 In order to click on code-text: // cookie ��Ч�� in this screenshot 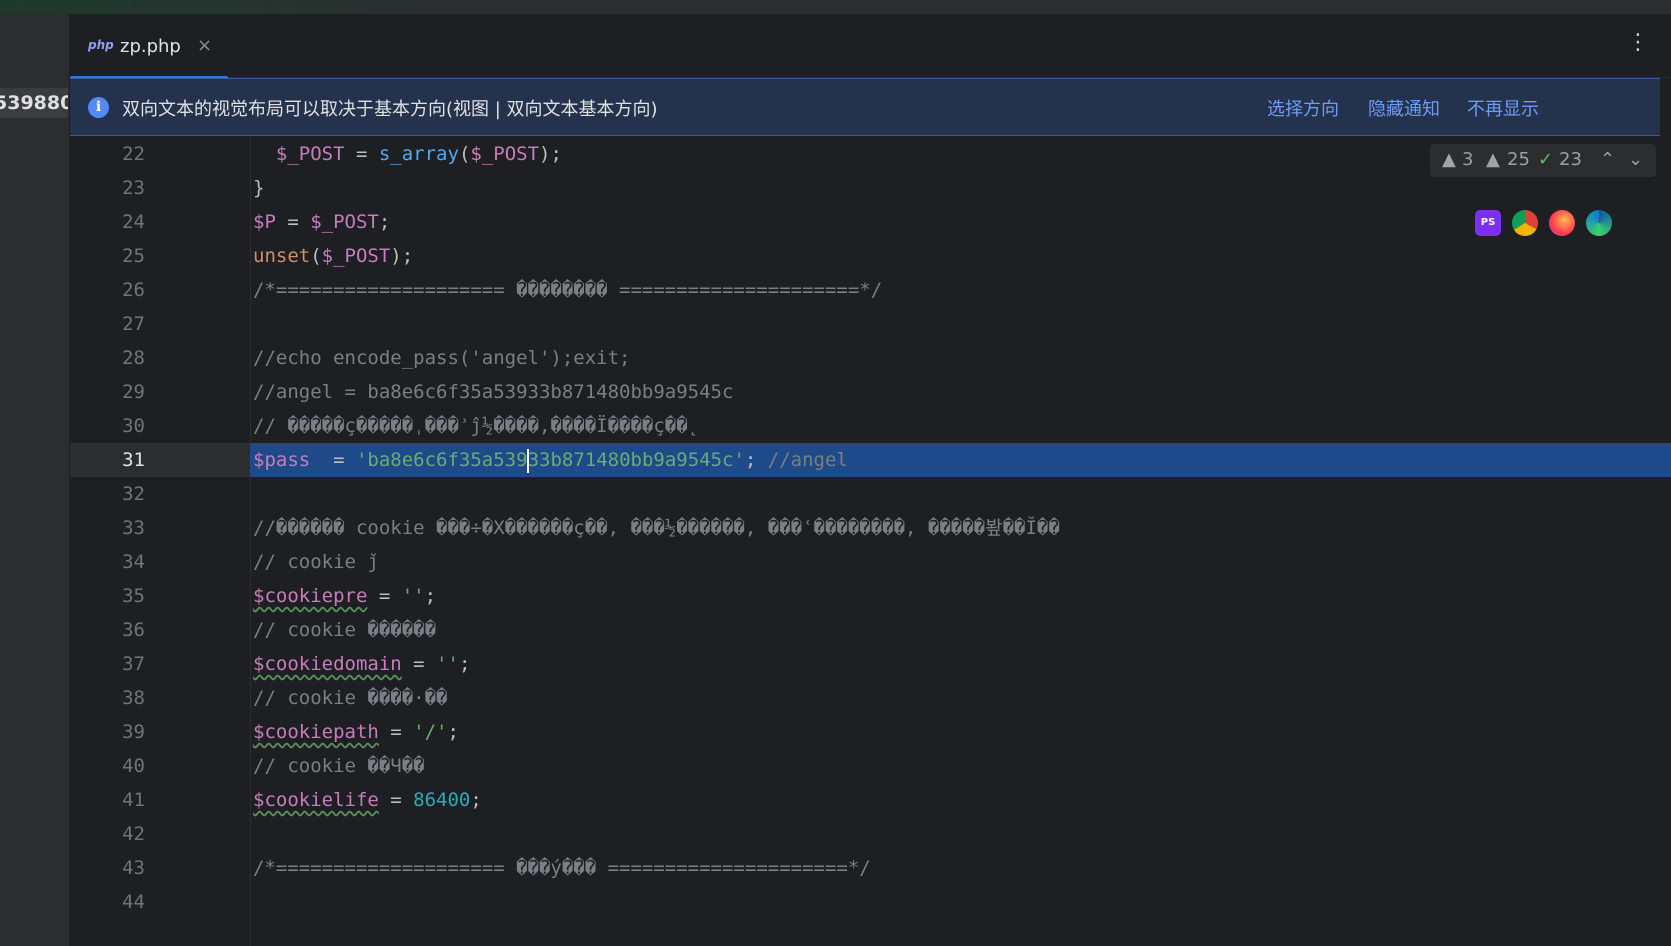, I will do `click(339, 766)`.